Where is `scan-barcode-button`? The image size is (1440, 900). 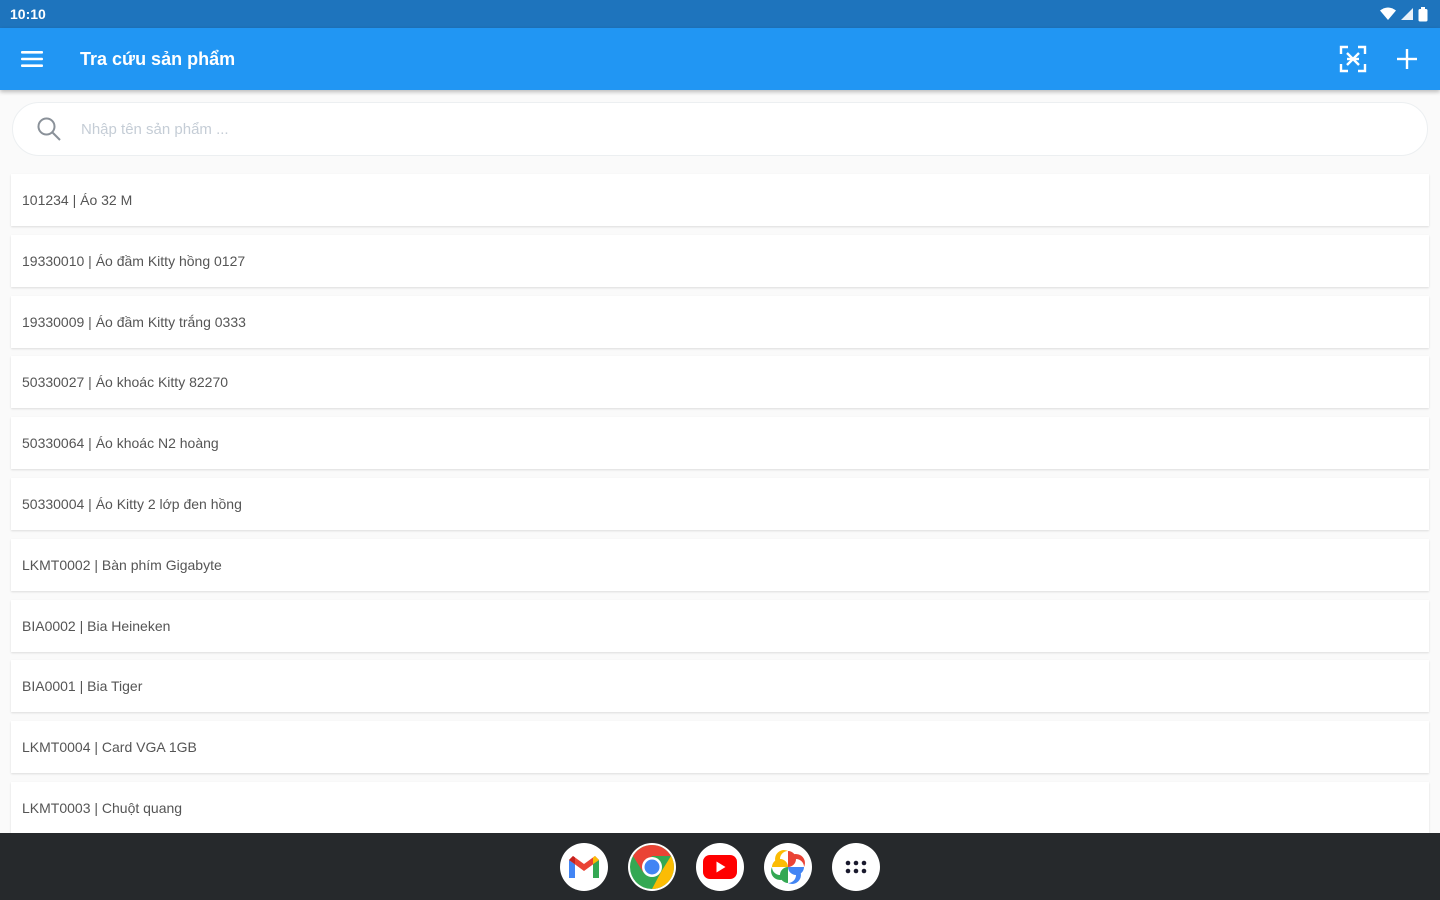
scan-barcode-button is located at coordinates (1353, 59).